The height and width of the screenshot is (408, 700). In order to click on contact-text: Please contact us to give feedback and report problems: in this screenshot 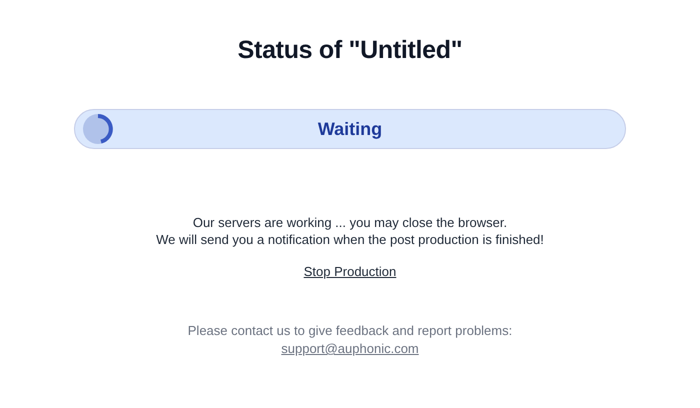, I will do `click(350, 330)`.